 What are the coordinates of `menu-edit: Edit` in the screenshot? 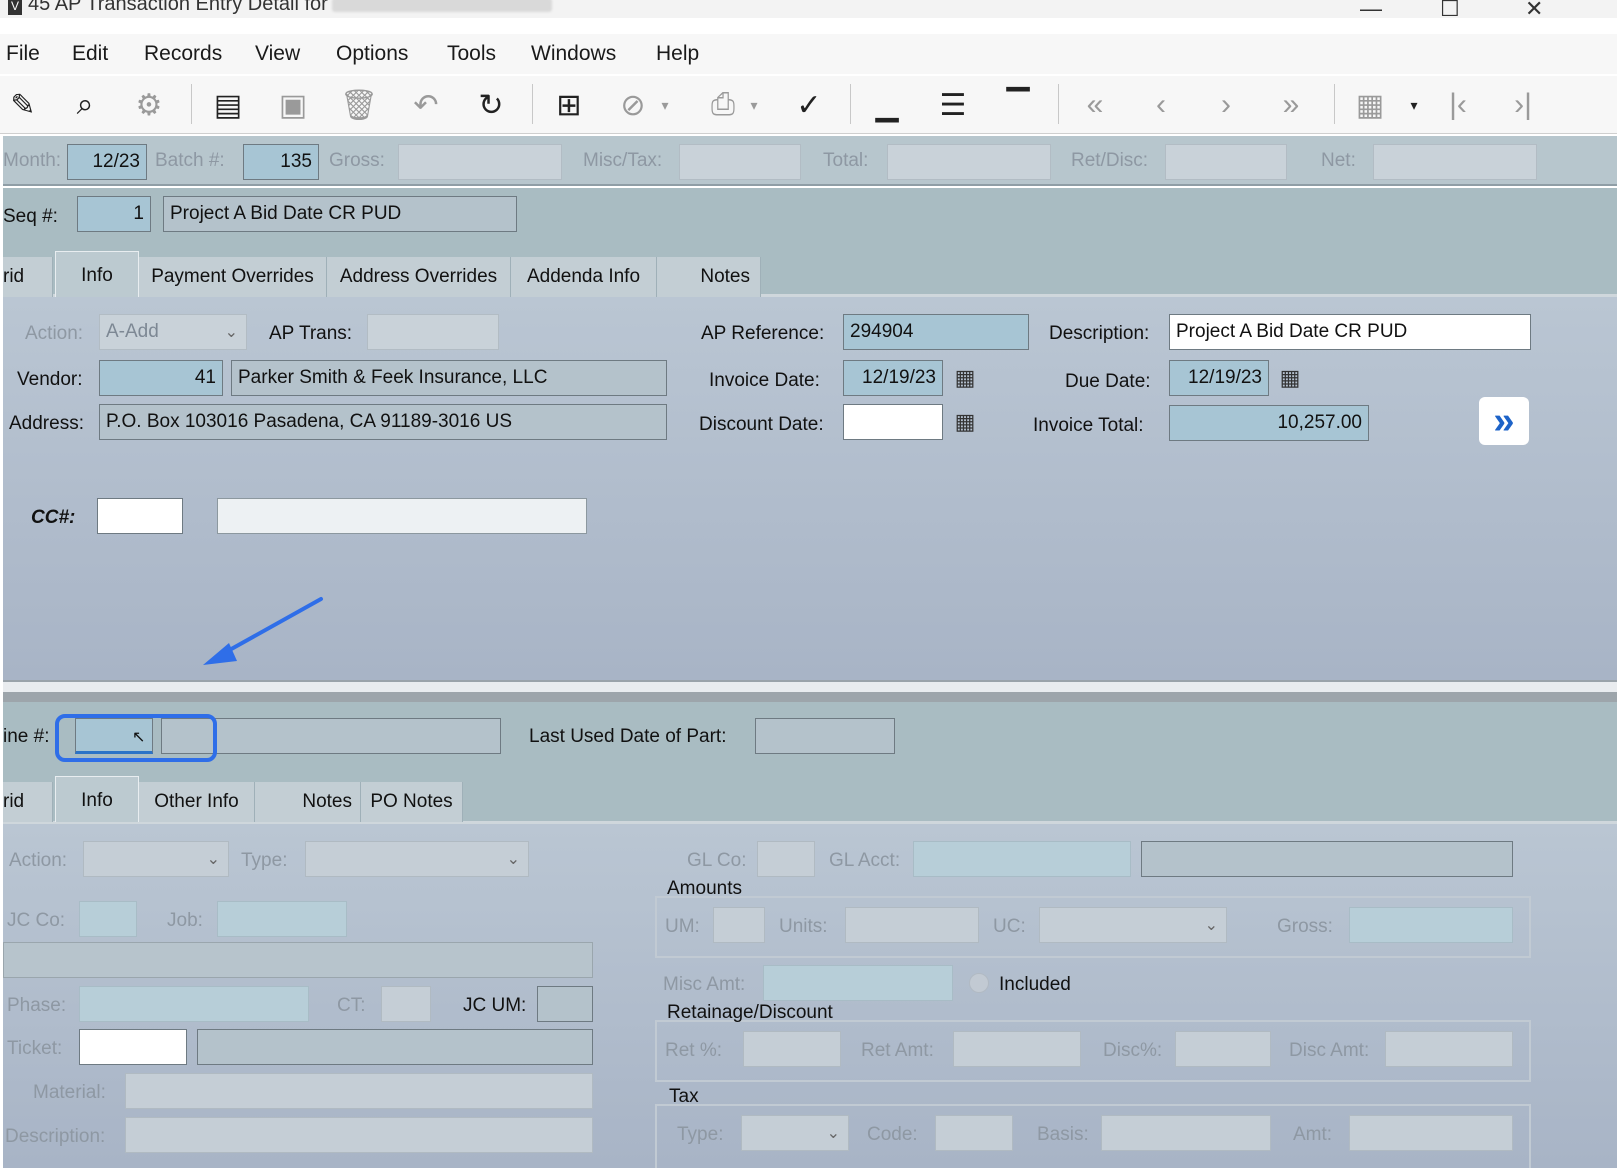 It's located at (90, 54).